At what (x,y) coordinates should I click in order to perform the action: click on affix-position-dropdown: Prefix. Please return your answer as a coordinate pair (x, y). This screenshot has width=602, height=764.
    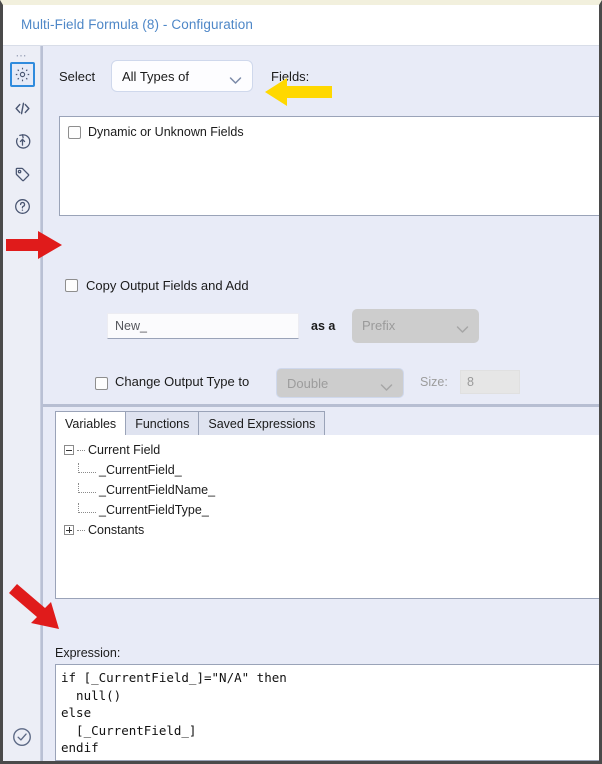
    Looking at the image, I should click on (415, 326).